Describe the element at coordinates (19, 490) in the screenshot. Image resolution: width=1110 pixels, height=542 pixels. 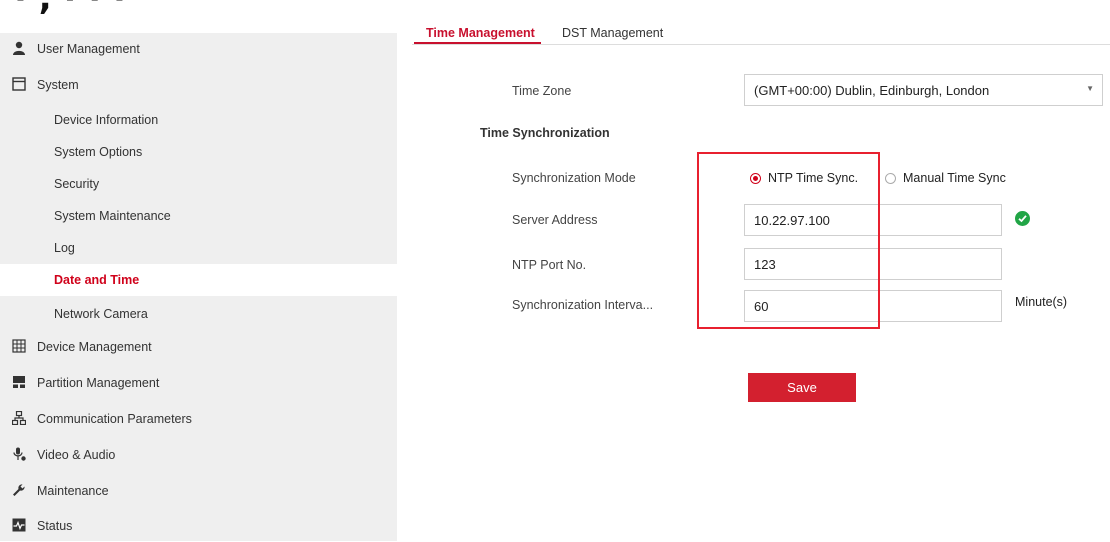
I see `wrench-icon` at that location.